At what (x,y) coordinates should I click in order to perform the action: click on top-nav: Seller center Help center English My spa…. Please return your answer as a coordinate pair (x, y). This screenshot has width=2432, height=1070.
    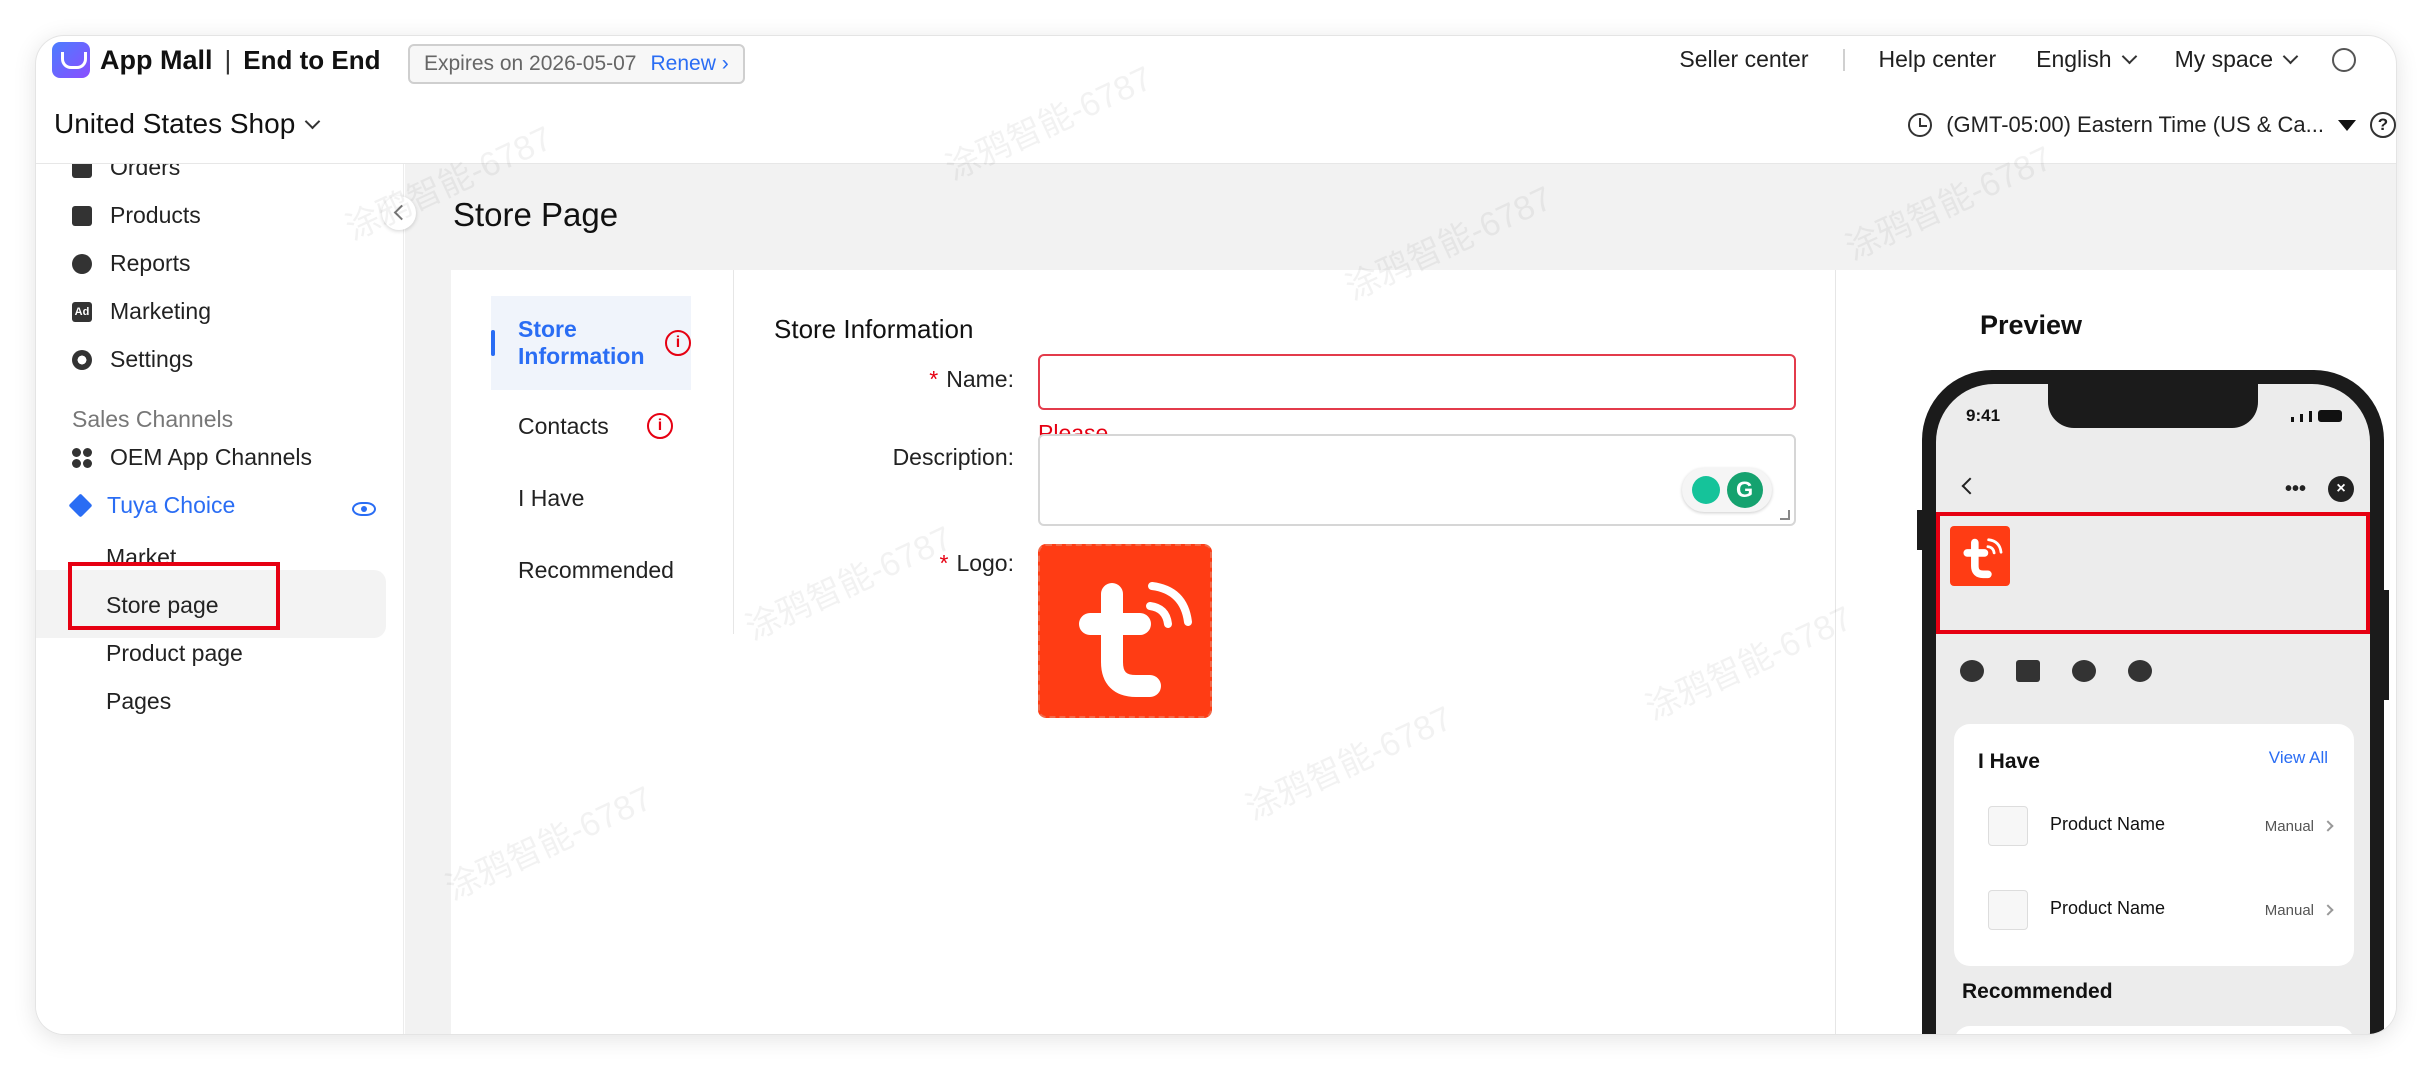
    Looking at the image, I should click on (2017, 59).